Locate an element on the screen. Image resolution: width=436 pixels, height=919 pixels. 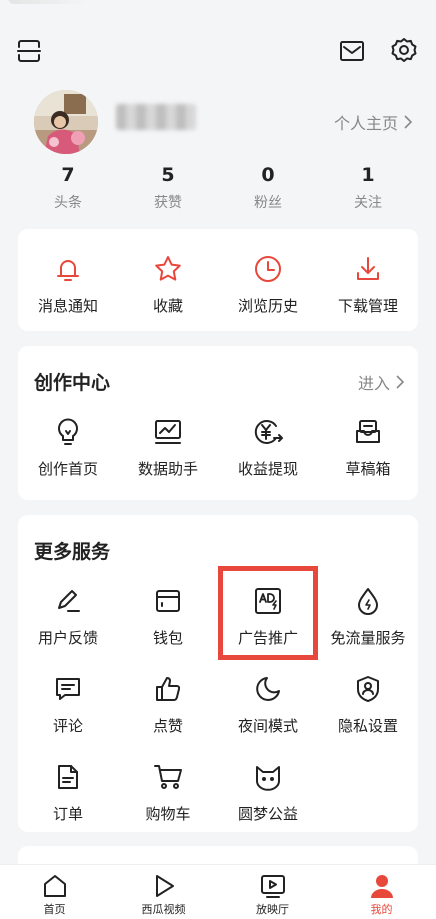
quick-actions-card: 消息通知 收藏 浏览历史 下载管理 is located at coordinates (218, 280).